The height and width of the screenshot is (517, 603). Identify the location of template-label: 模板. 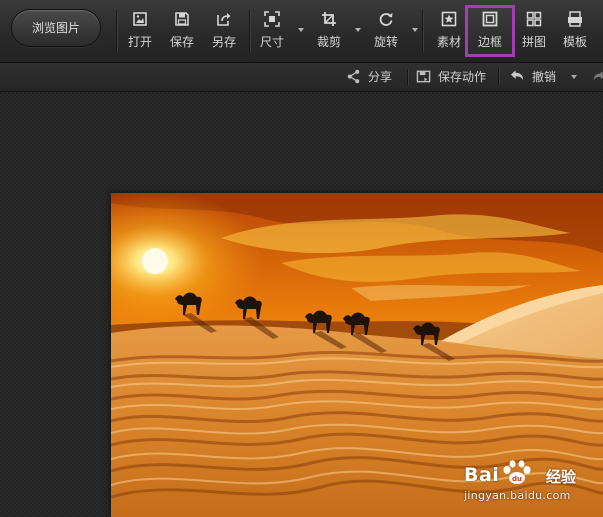
(574, 42).